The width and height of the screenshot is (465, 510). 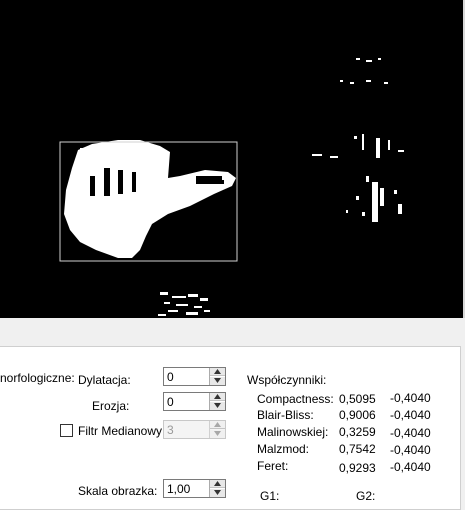 What do you see at coordinates (357, 415) in the screenshot?
I see `coef-value-1: 0,9006` at bounding box center [357, 415].